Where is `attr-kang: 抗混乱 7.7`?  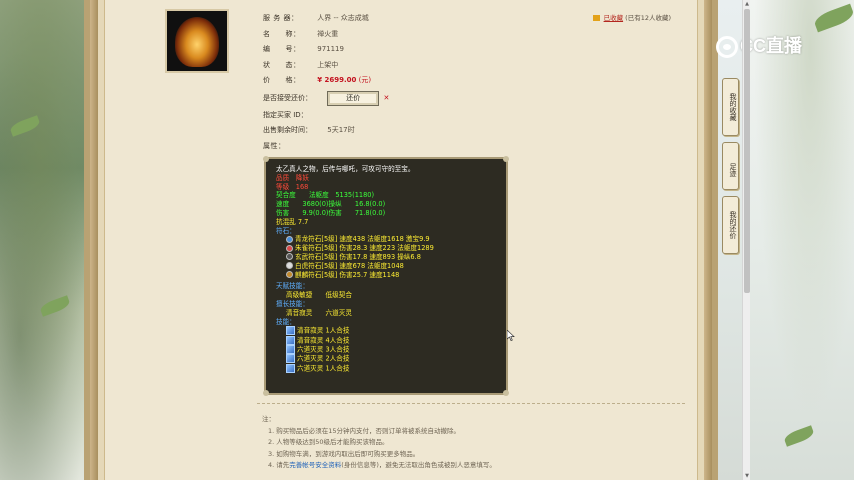 attr-kang: 抗混乱 7.7 is located at coordinates (292, 221).